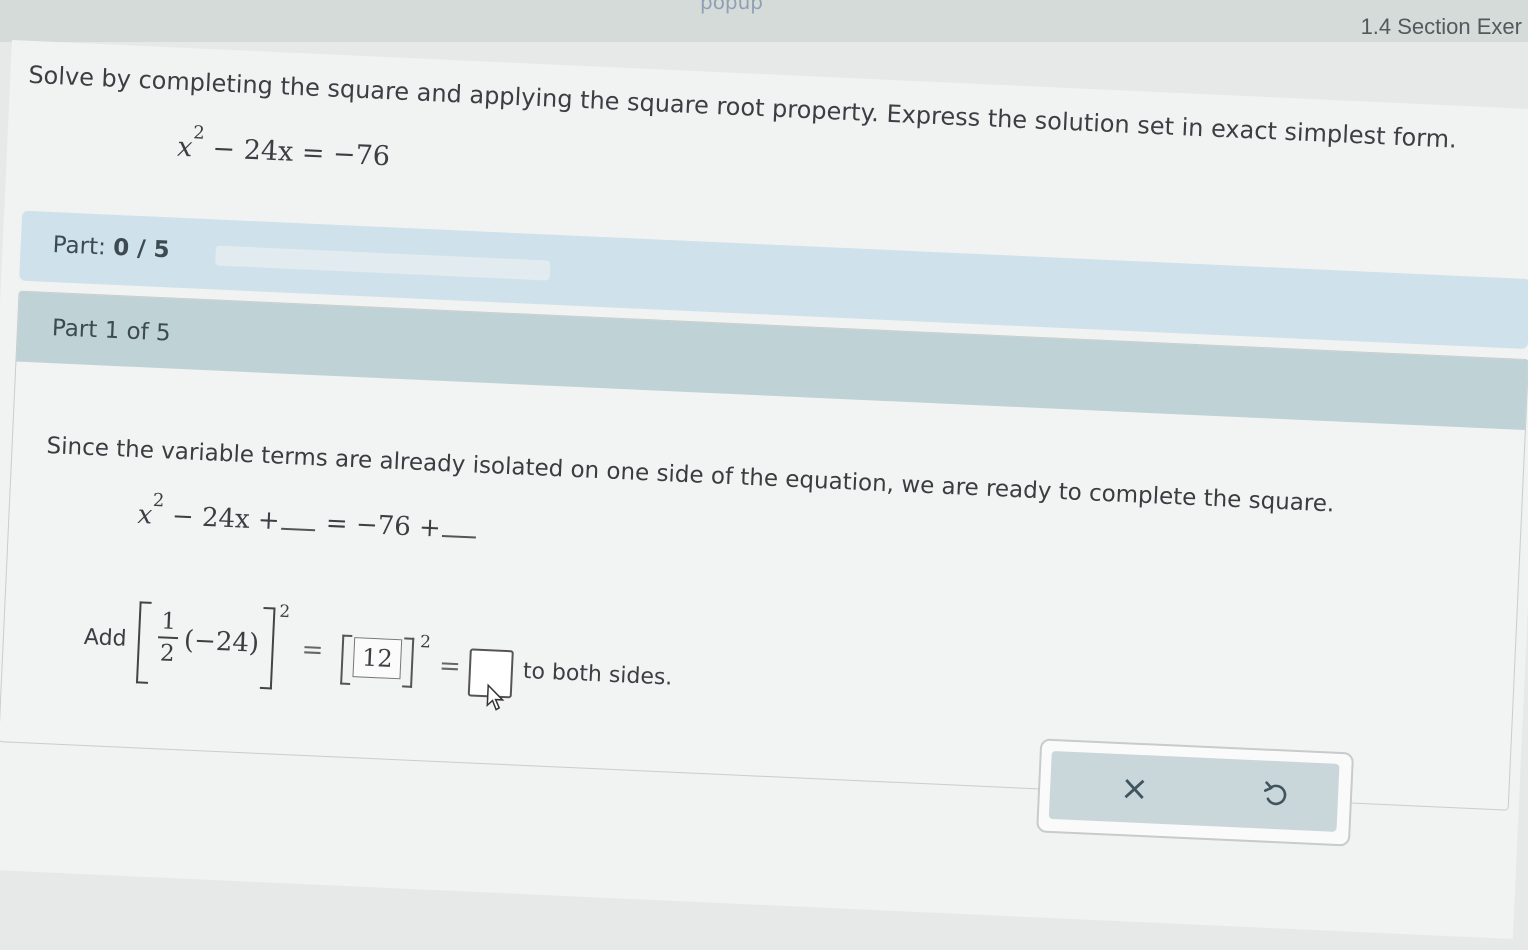 This screenshot has width=1528, height=950. I want to click on equation-variable: x, so click(185, 147).